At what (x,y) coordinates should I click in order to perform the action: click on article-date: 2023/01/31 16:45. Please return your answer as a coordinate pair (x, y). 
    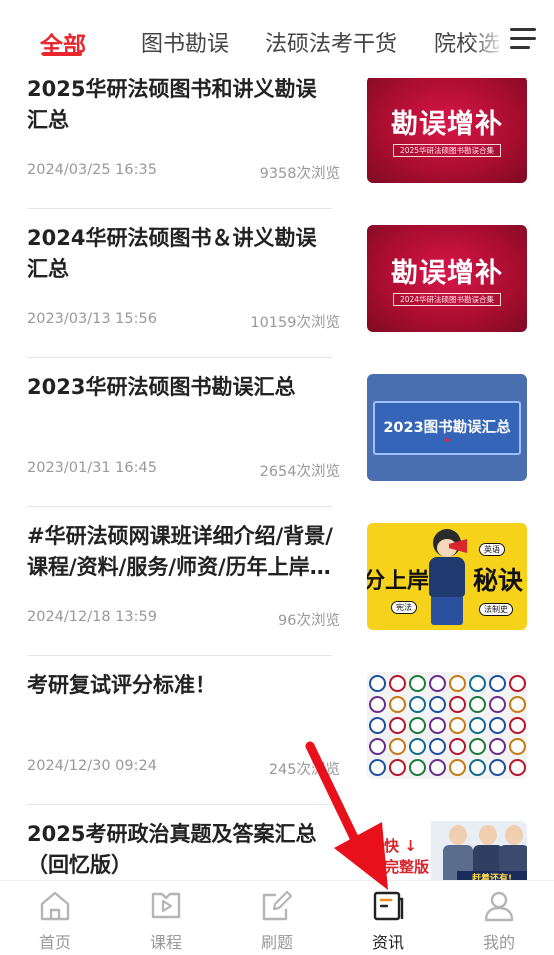
    Looking at the image, I should click on (92, 468).